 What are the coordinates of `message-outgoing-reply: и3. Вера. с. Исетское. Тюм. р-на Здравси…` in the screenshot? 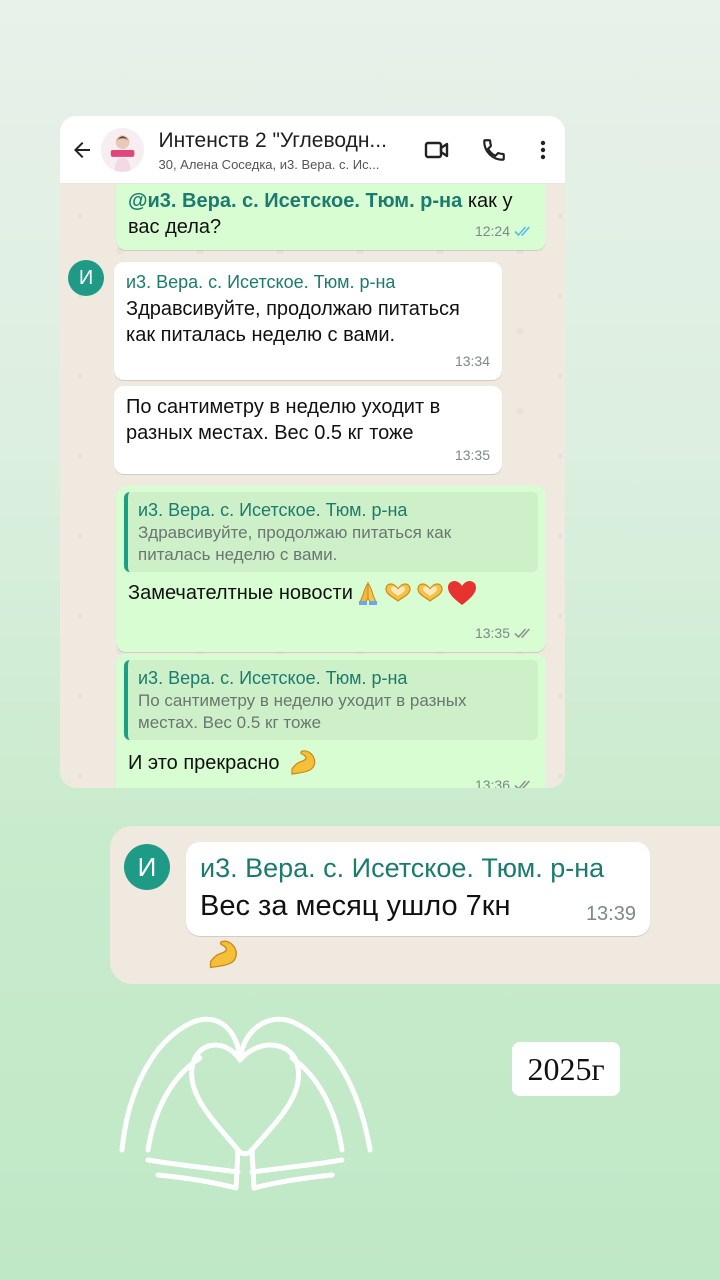 It's located at (331, 569).